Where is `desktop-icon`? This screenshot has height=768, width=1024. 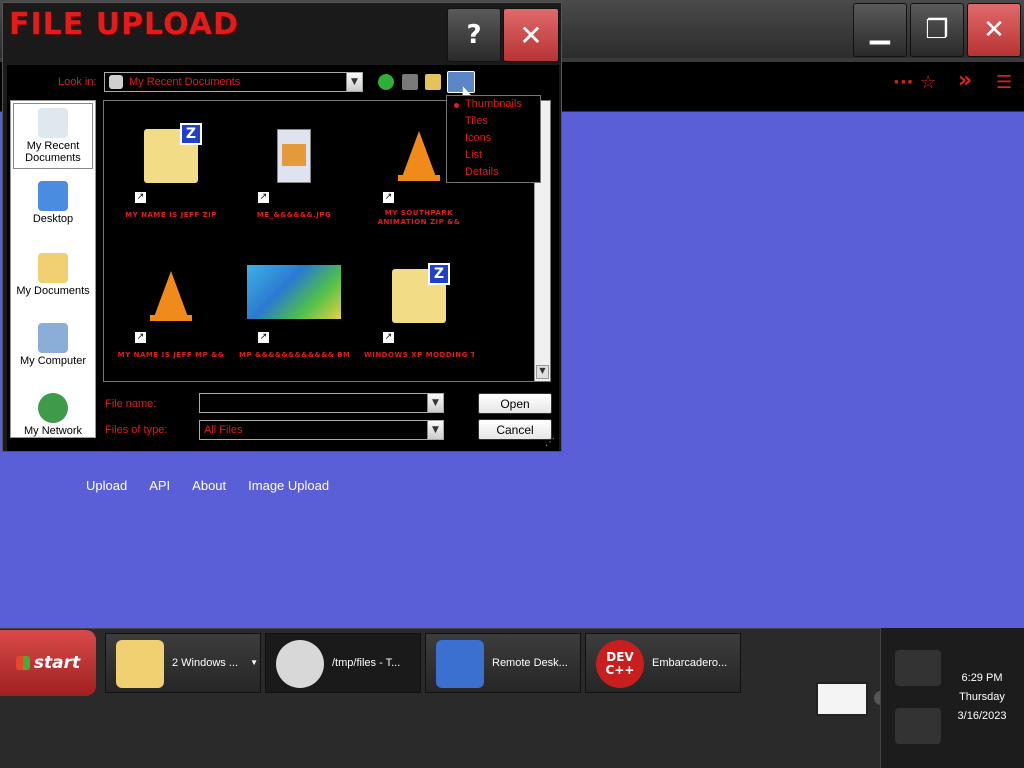 desktop-icon is located at coordinates (53, 196).